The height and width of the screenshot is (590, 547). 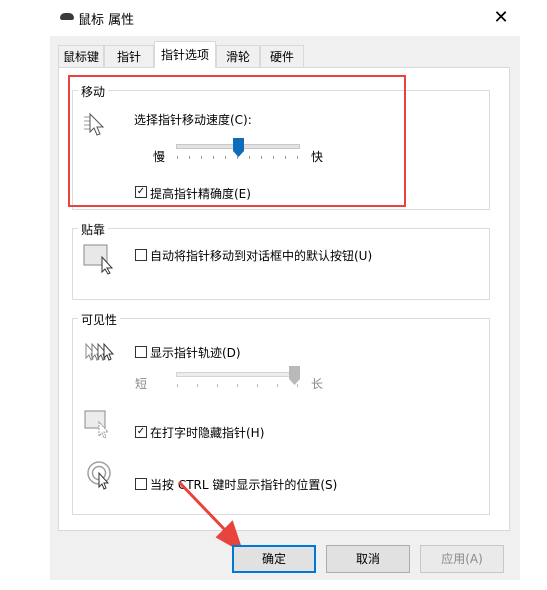 What do you see at coordinates (237, 141) in the screenshot?
I see `highlight-box` at bounding box center [237, 141].